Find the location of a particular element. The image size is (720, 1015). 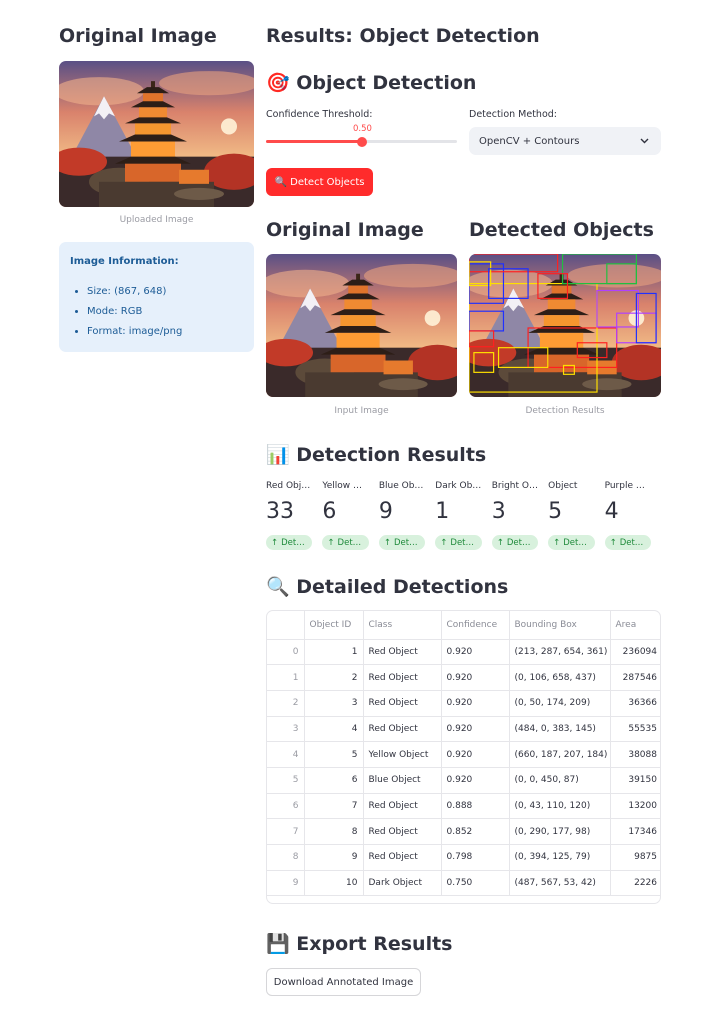

method-select-value: OpenCV + Contours is located at coordinates (529, 141).